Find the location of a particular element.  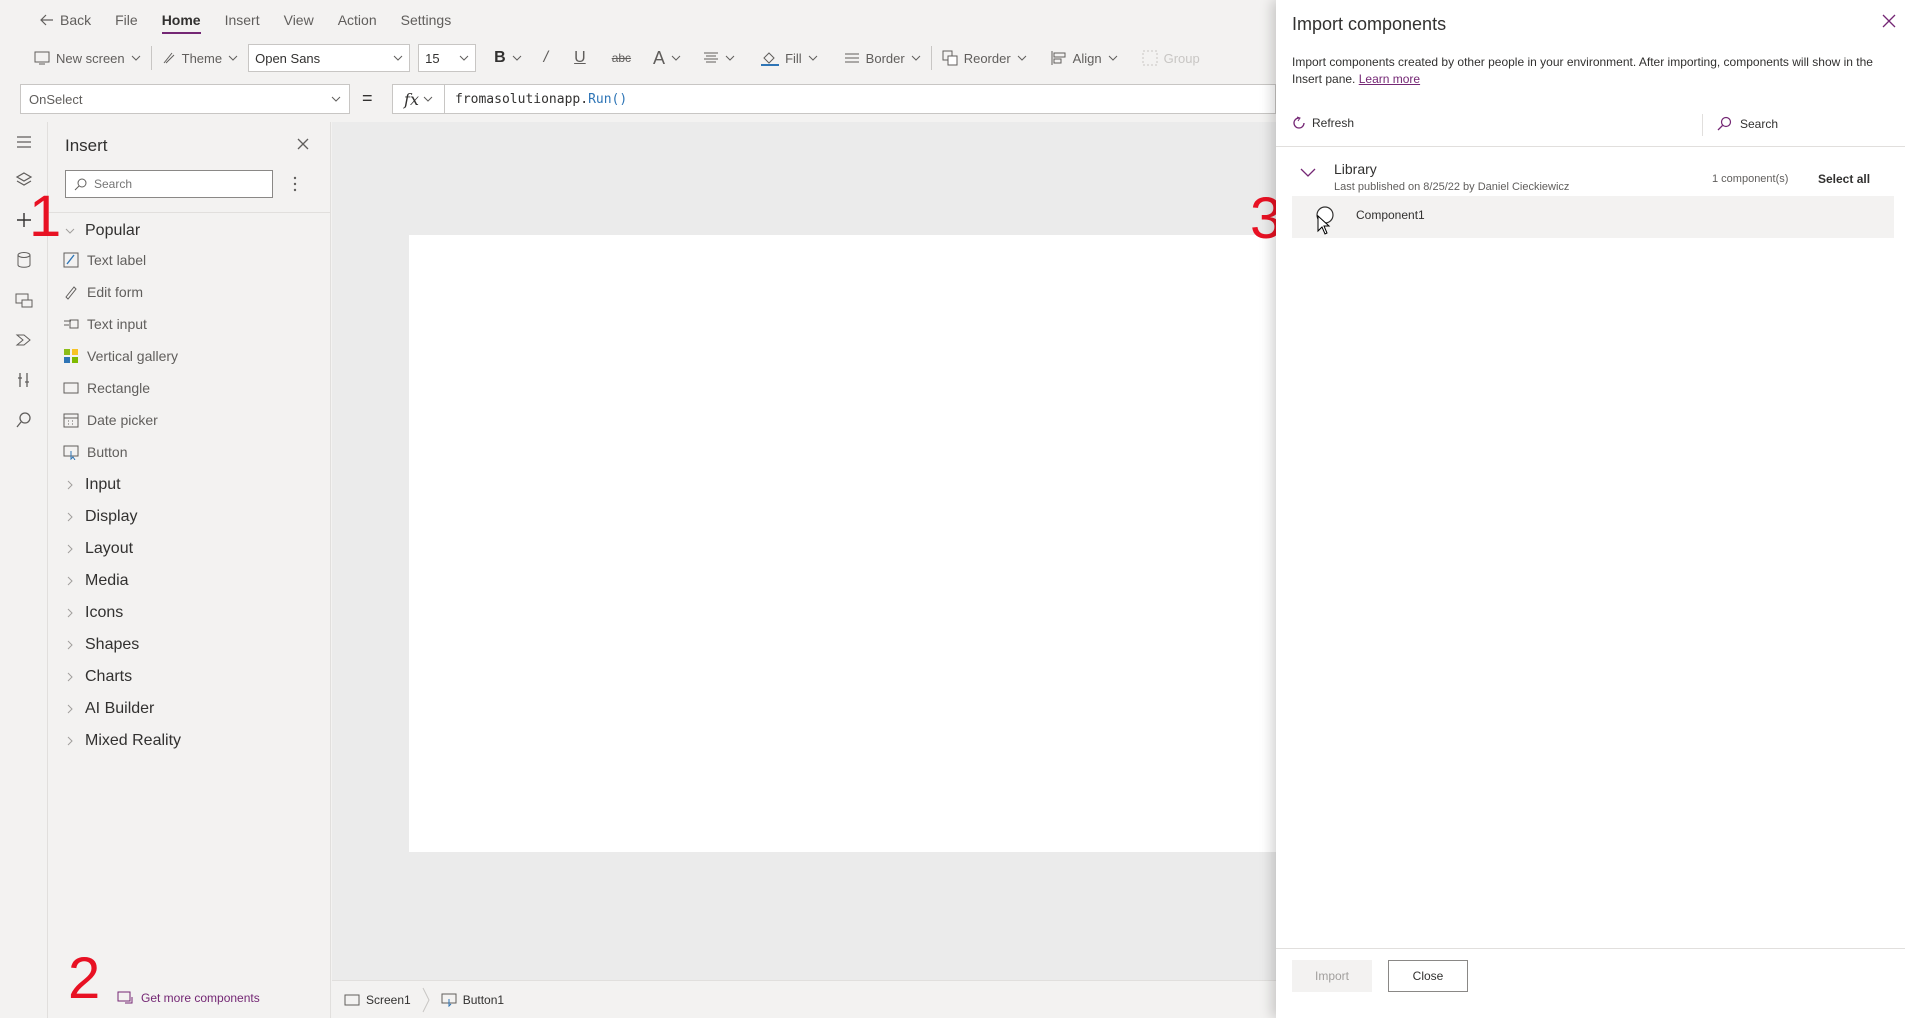

back-button: Back is located at coordinates (65, 20).